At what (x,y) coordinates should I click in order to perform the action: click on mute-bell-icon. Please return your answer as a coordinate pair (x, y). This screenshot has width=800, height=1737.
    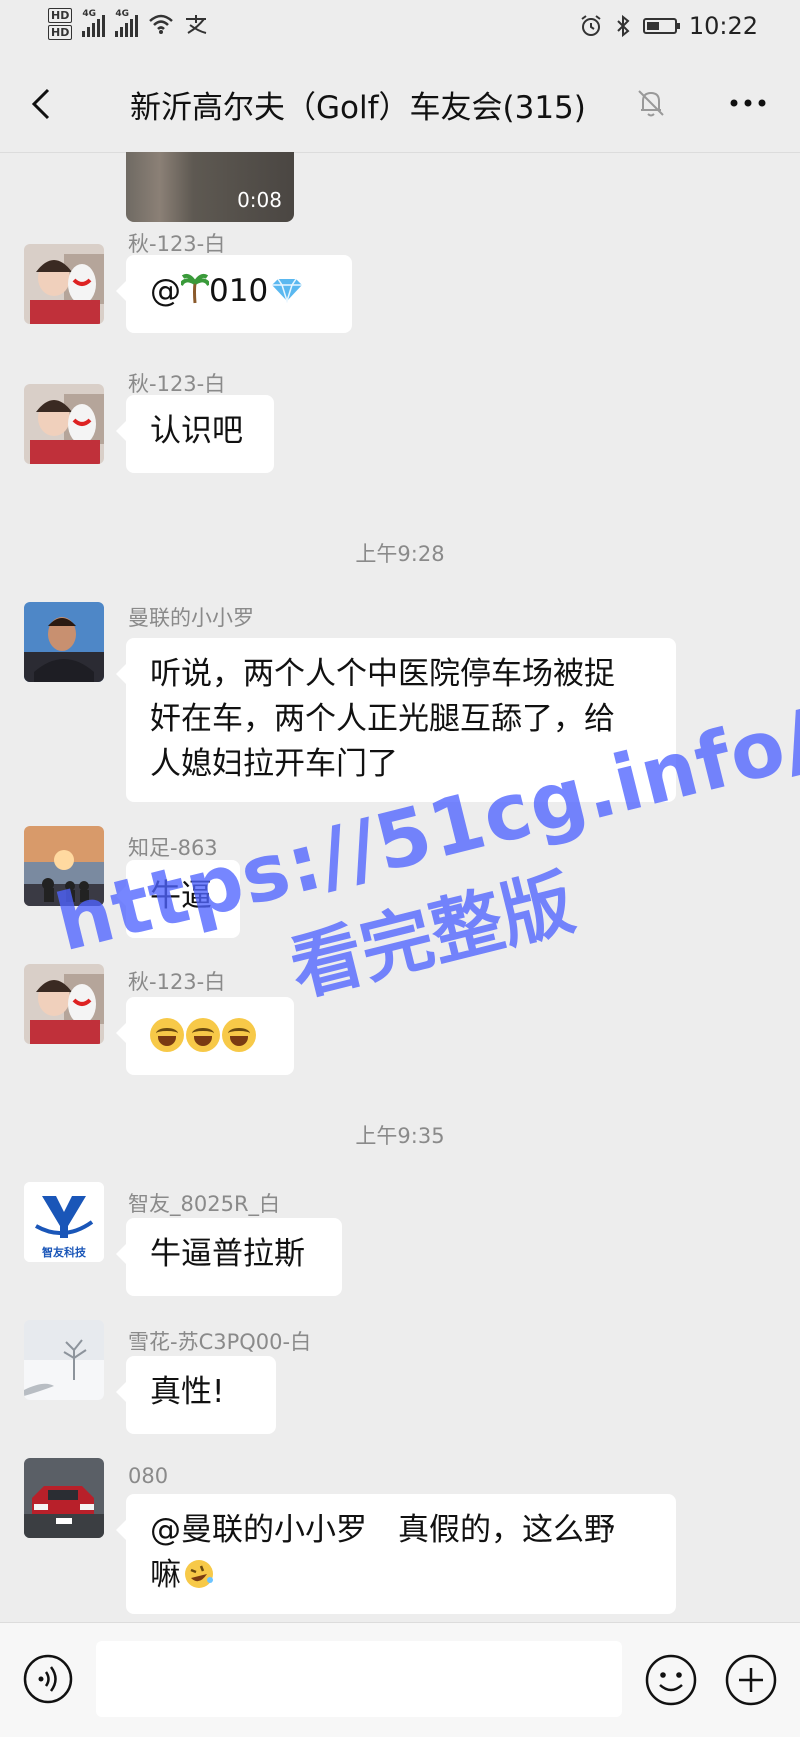
    Looking at the image, I should click on (651, 103).